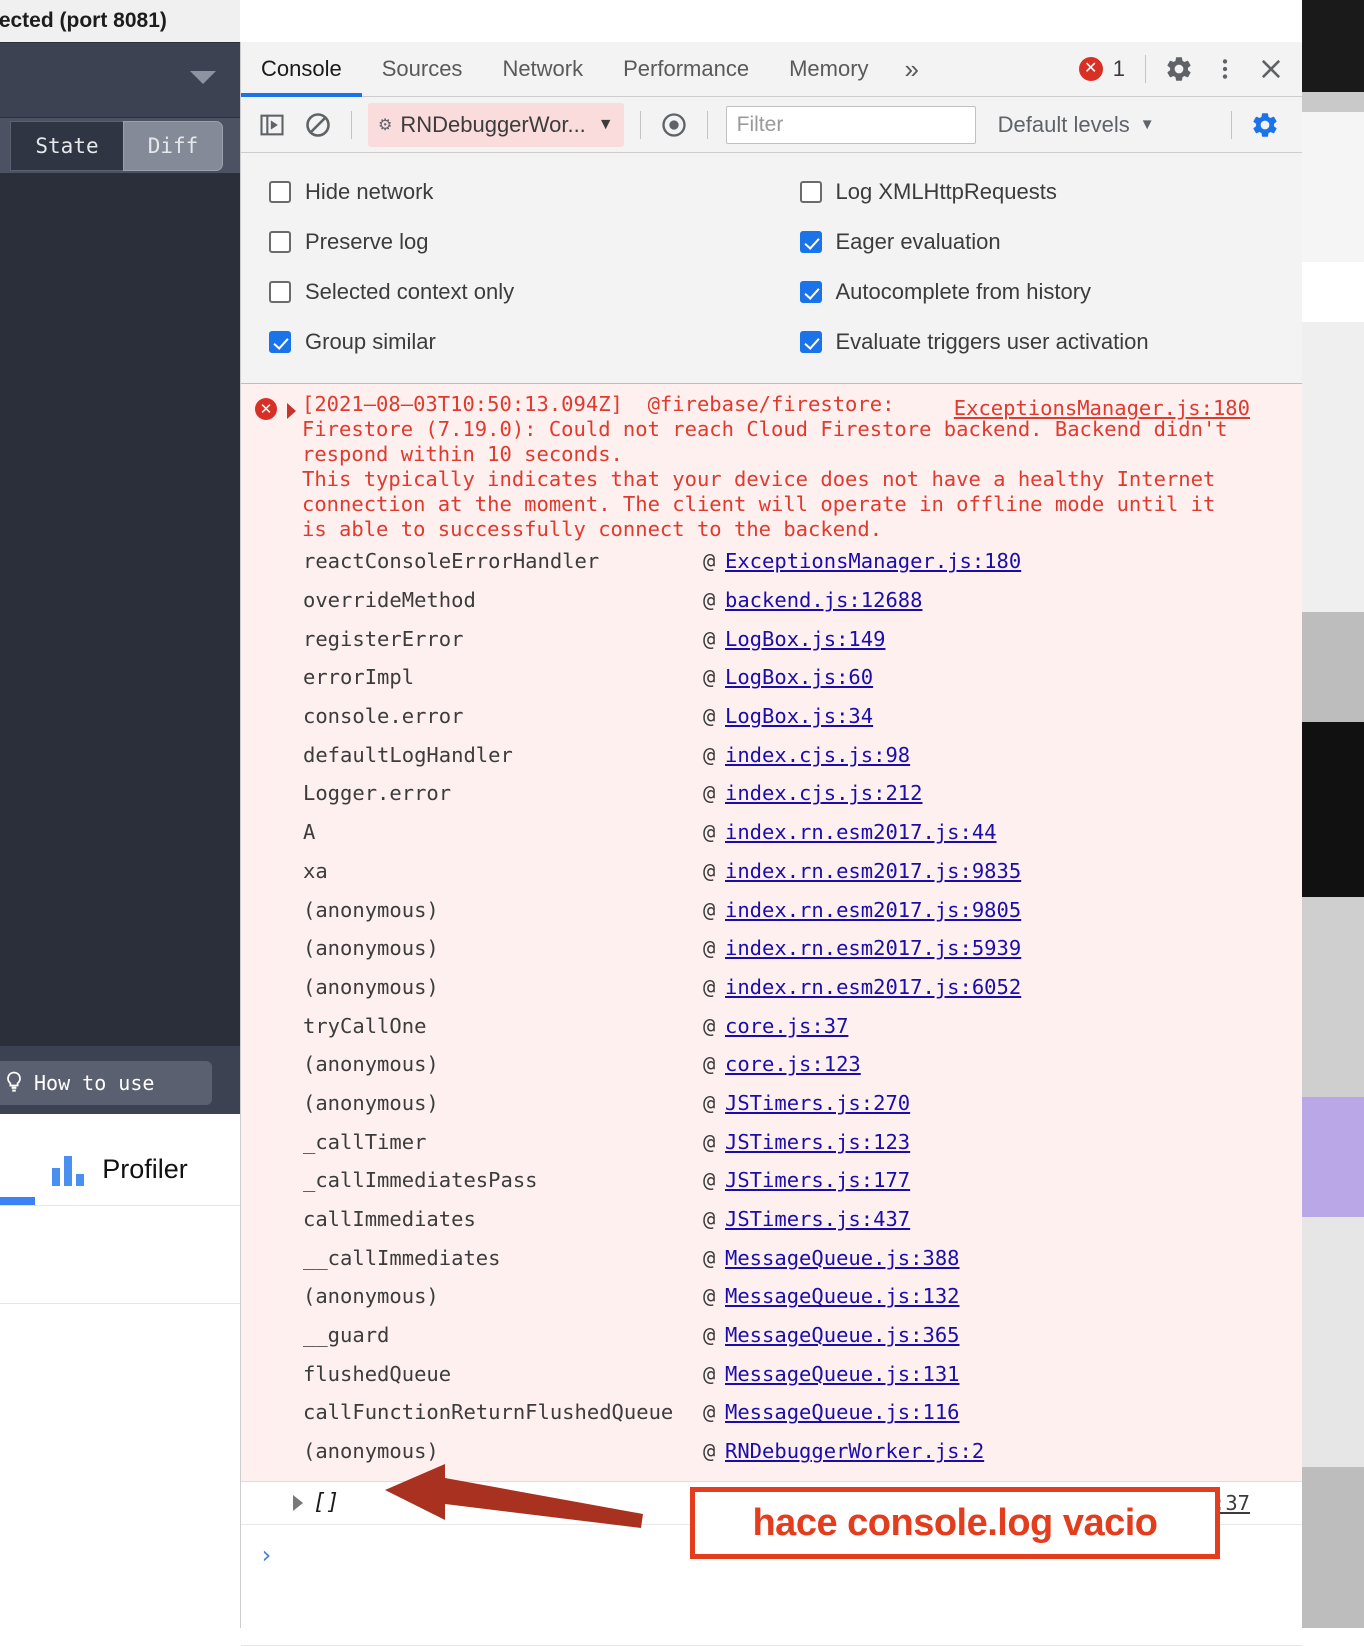 The width and height of the screenshot is (1364, 1646). What do you see at coordinates (301, 69) in the screenshot?
I see `tab-console: Console` at bounding box center [301, 69].